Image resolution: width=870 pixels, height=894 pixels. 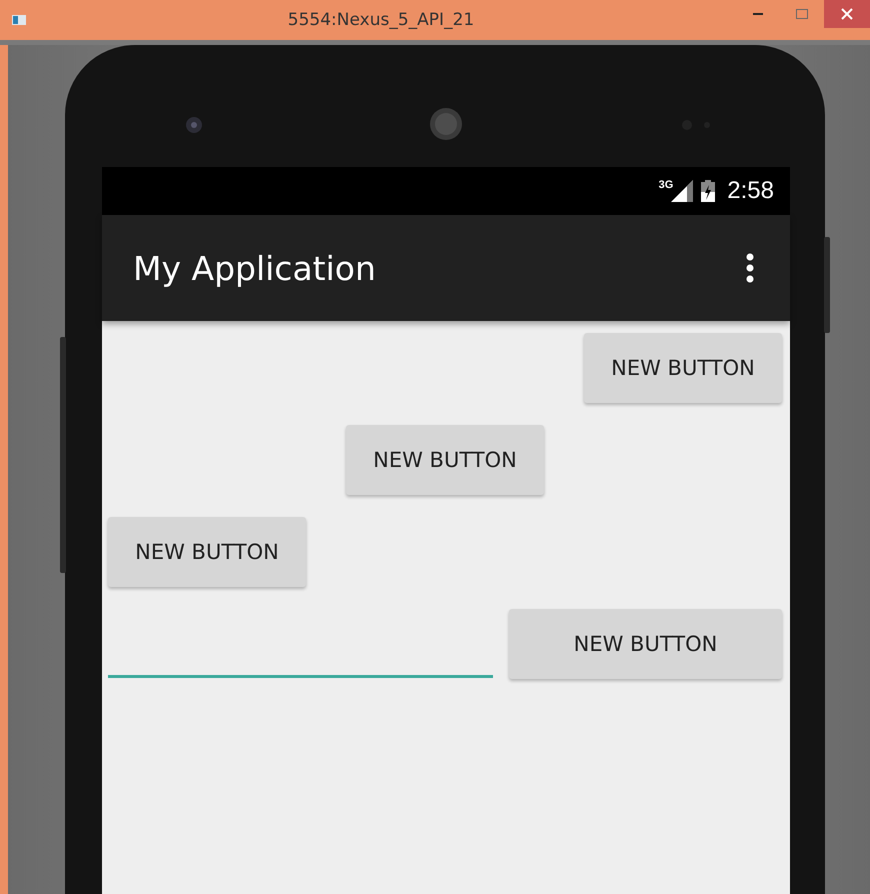 I want to click on close-button, so click(x=847, y=14).